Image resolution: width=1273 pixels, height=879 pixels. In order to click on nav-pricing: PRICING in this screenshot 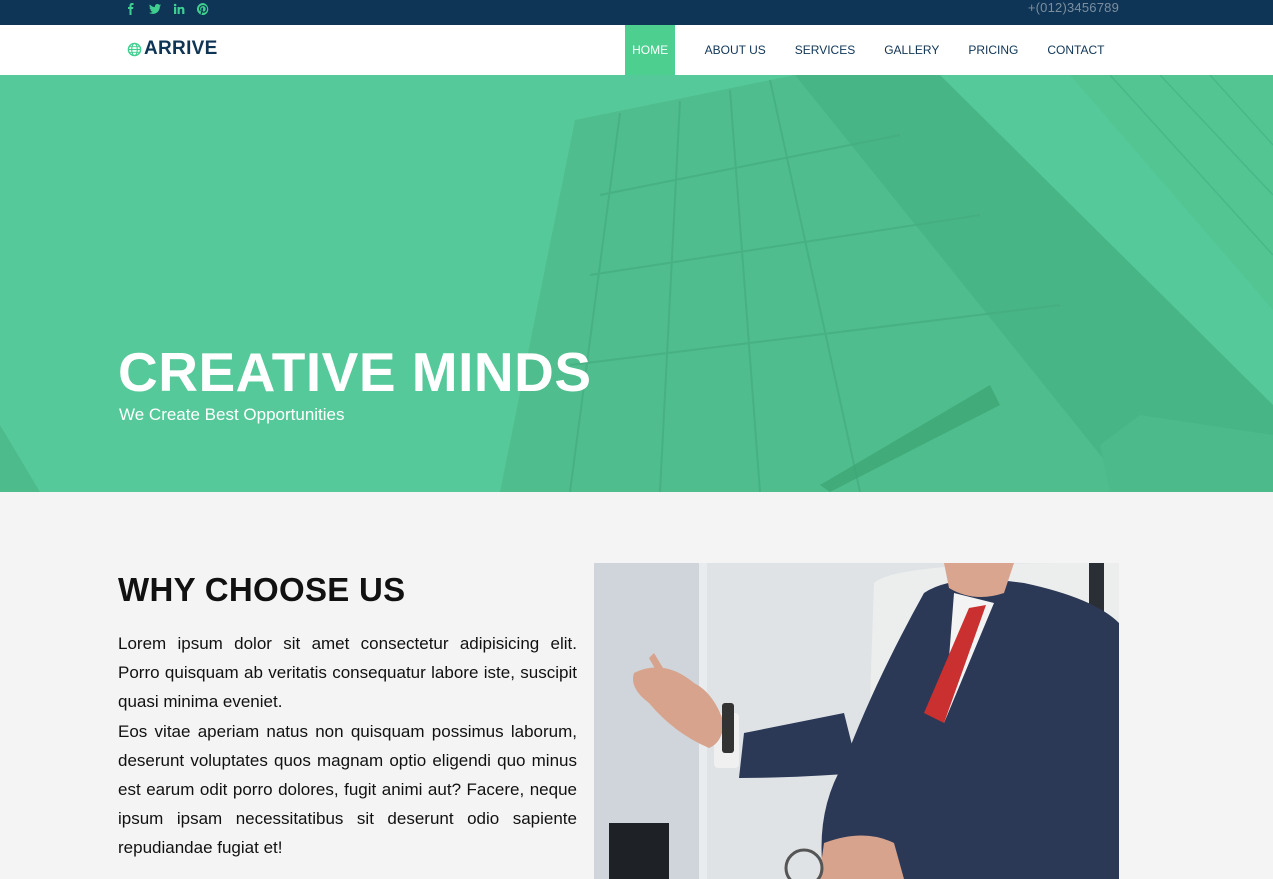, I will do `click(993, 50)`.